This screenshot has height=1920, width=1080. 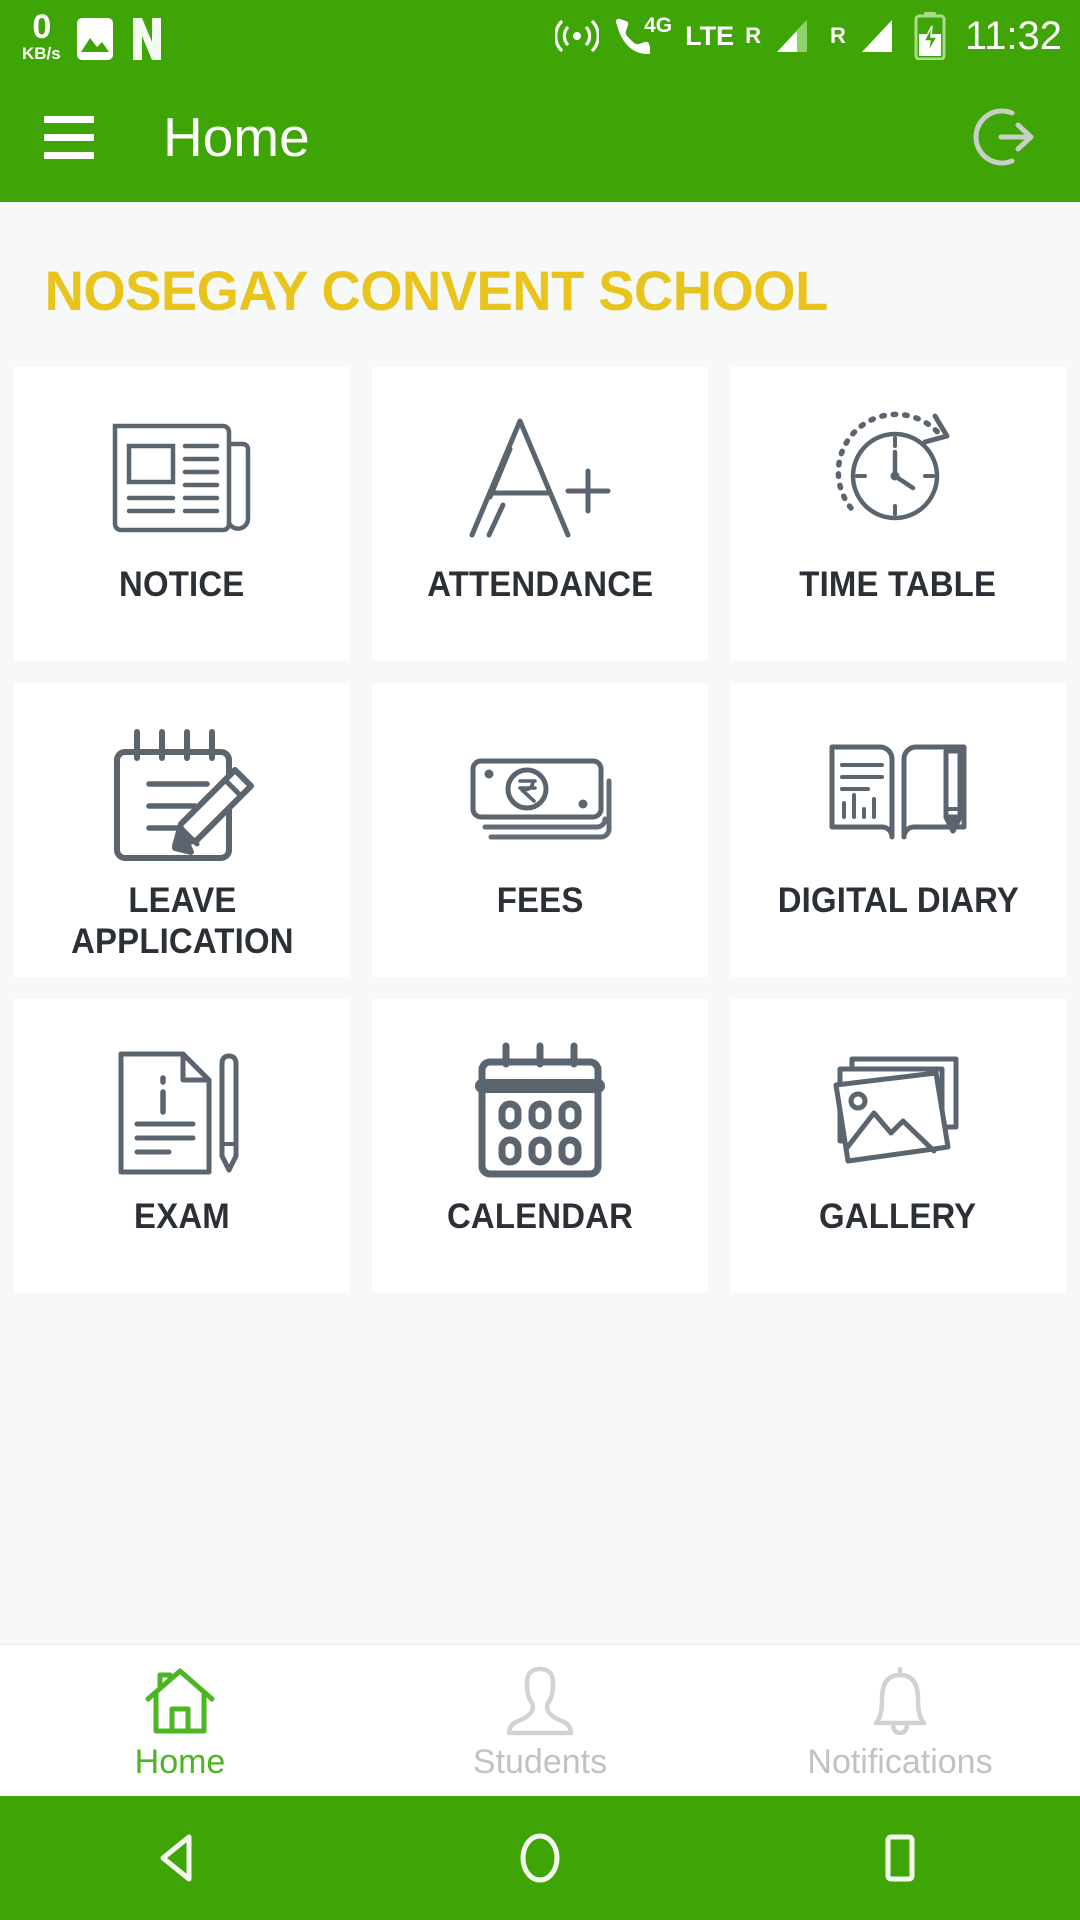 What do you see at coordinates (540, 477) in the screenshot?
I see `a-plus-grade-icon` at bounding box center [540, 477].